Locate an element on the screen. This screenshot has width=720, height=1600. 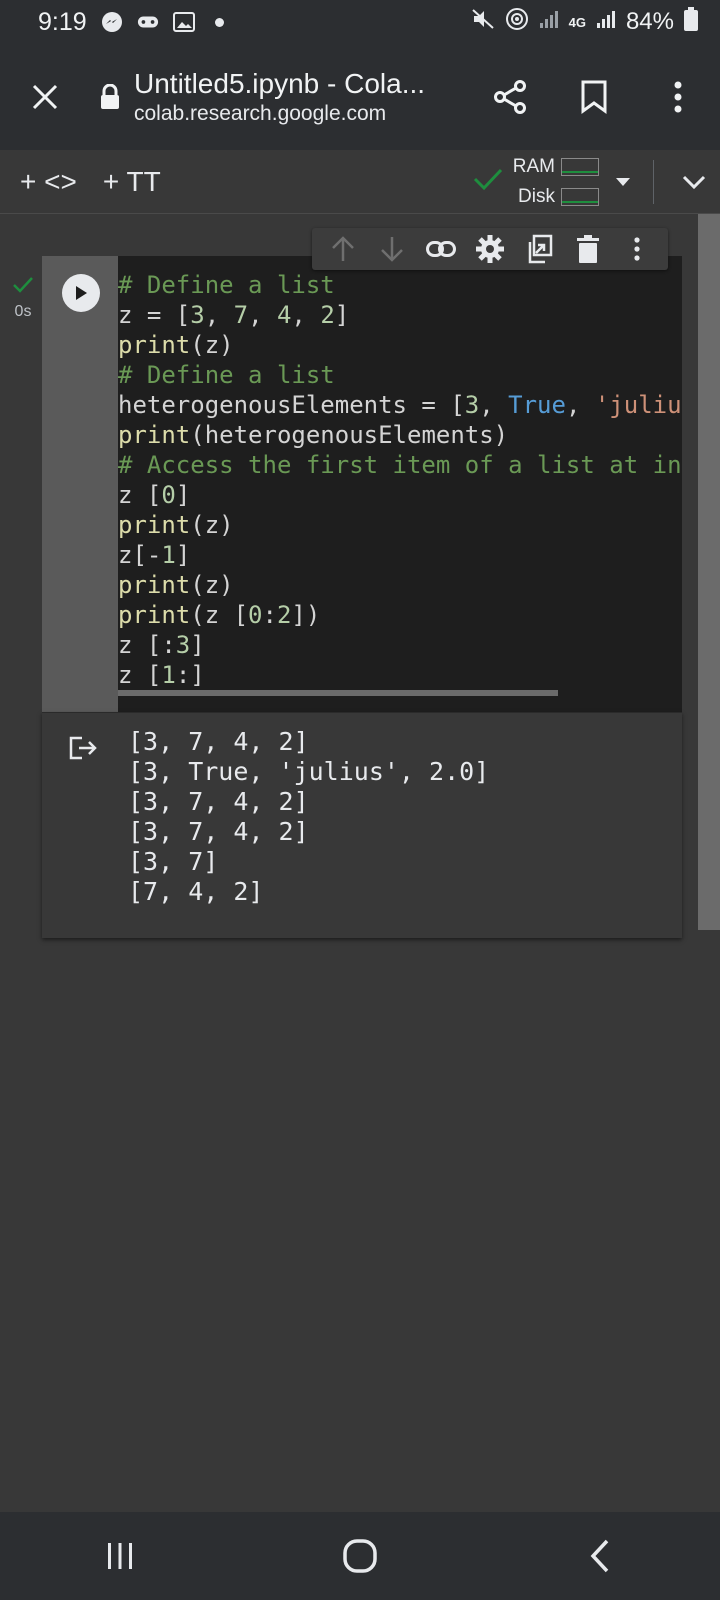
code-token: 1 is located at coordinates (168, 675).